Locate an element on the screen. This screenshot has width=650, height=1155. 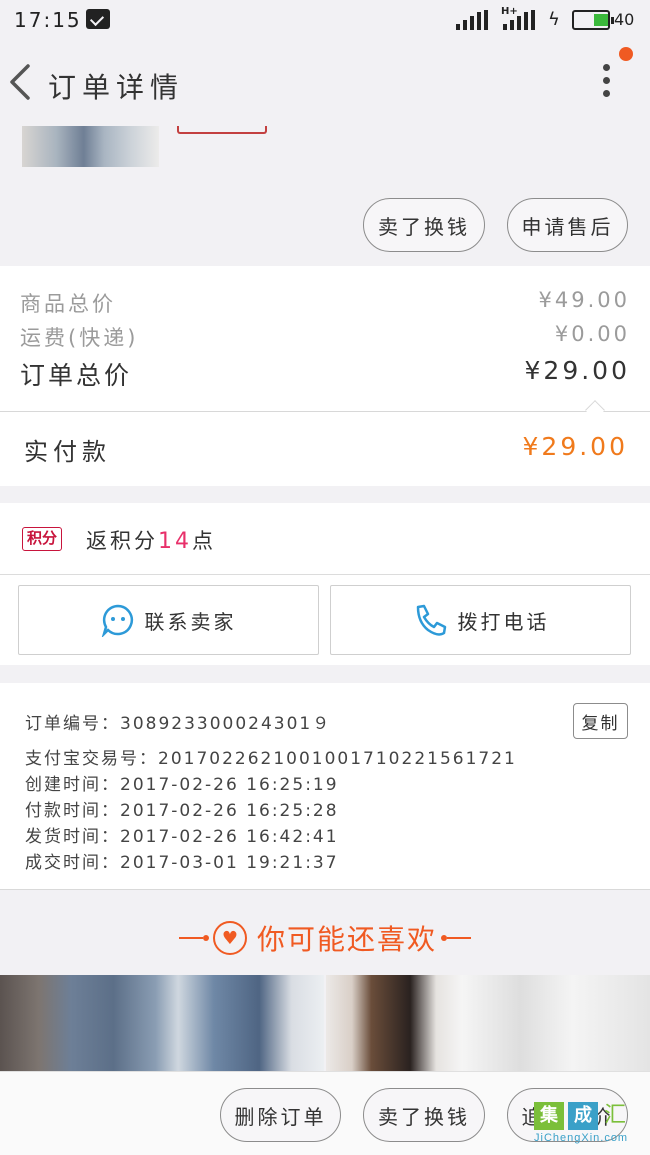
watermark-char-2: 成 is located at coordinates (583, 1116).